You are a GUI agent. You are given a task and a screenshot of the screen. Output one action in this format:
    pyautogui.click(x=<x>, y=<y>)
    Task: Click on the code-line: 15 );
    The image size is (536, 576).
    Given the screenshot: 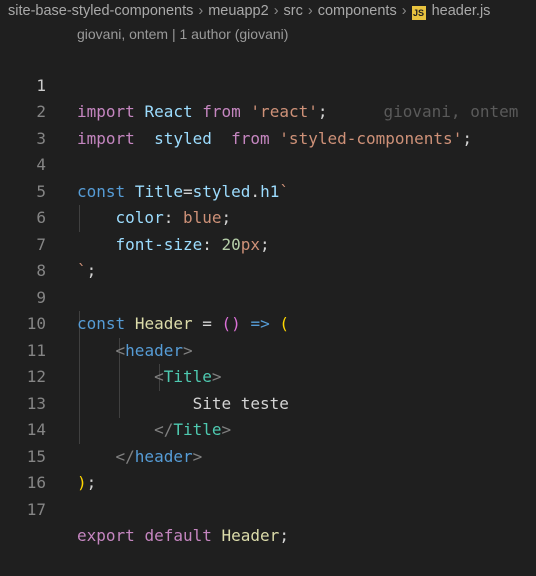 What is the action you would take?
    pyautogui.click(x=268, y=455)
    